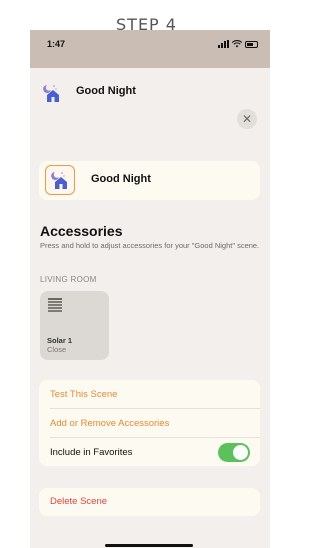 Image resolution: width=320 pixels, height=548 pixels. I want to click on scene-name-card: Good Night, so click(149, 180).